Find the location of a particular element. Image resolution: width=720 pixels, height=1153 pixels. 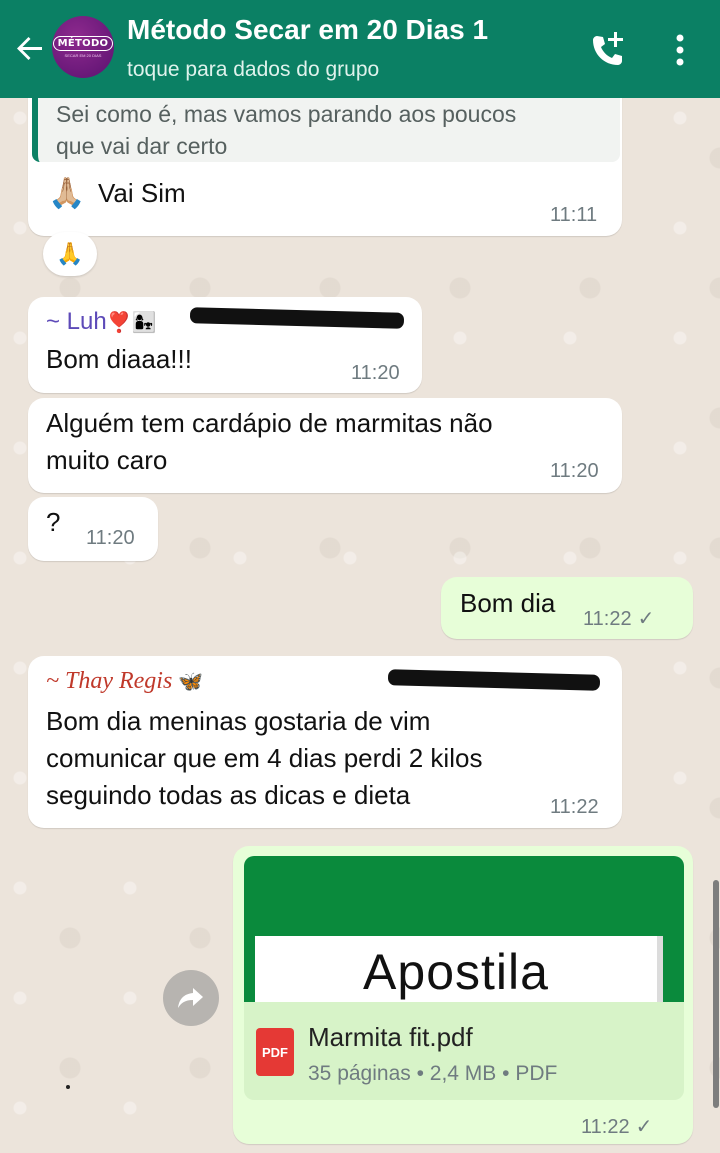

message-line: Alguém tem cardápio de marmitas não is located at coordinates (269, 423).